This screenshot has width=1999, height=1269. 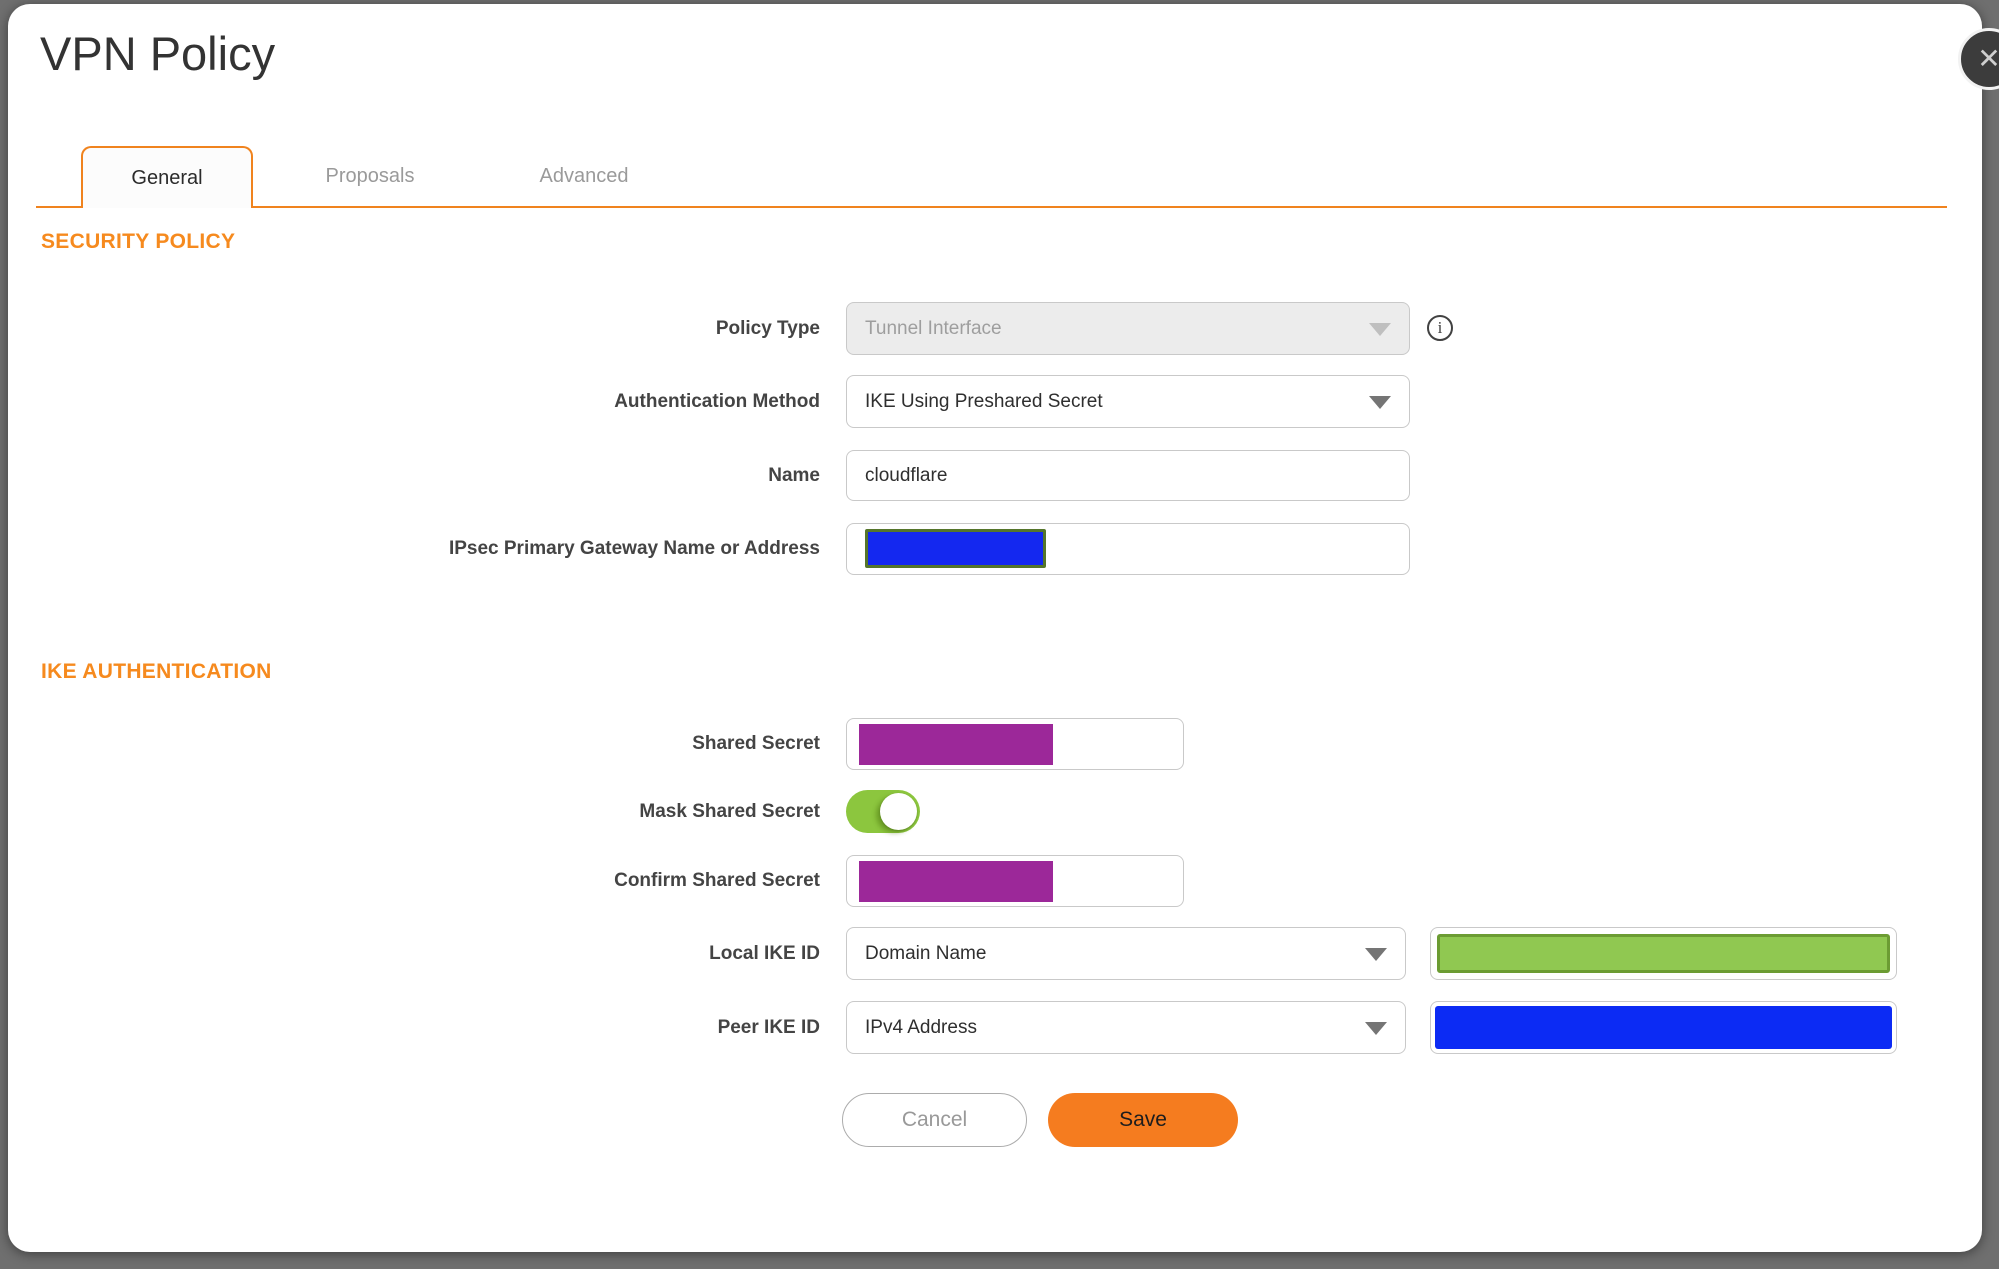 I want to click on gateway-row: IPsec Primary Gateway Name or Address, so click(x=725, y=549).